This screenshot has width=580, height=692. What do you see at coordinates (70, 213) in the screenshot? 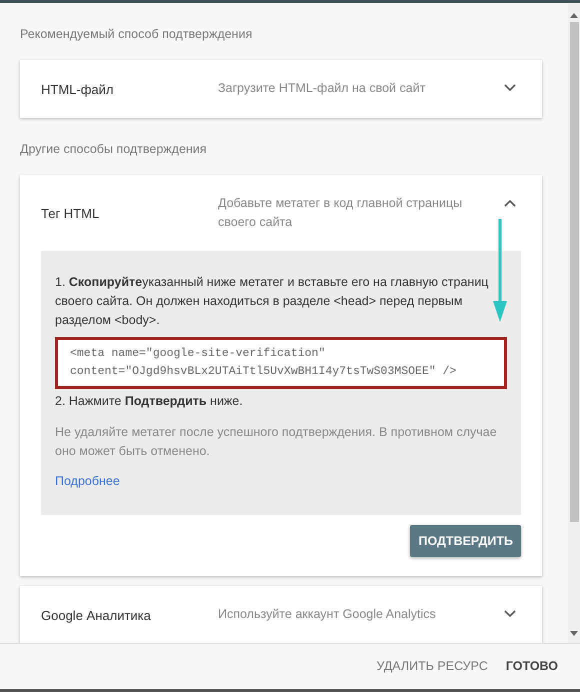
I see `method-title: Тег HTML` at bounding box center [70, 213].